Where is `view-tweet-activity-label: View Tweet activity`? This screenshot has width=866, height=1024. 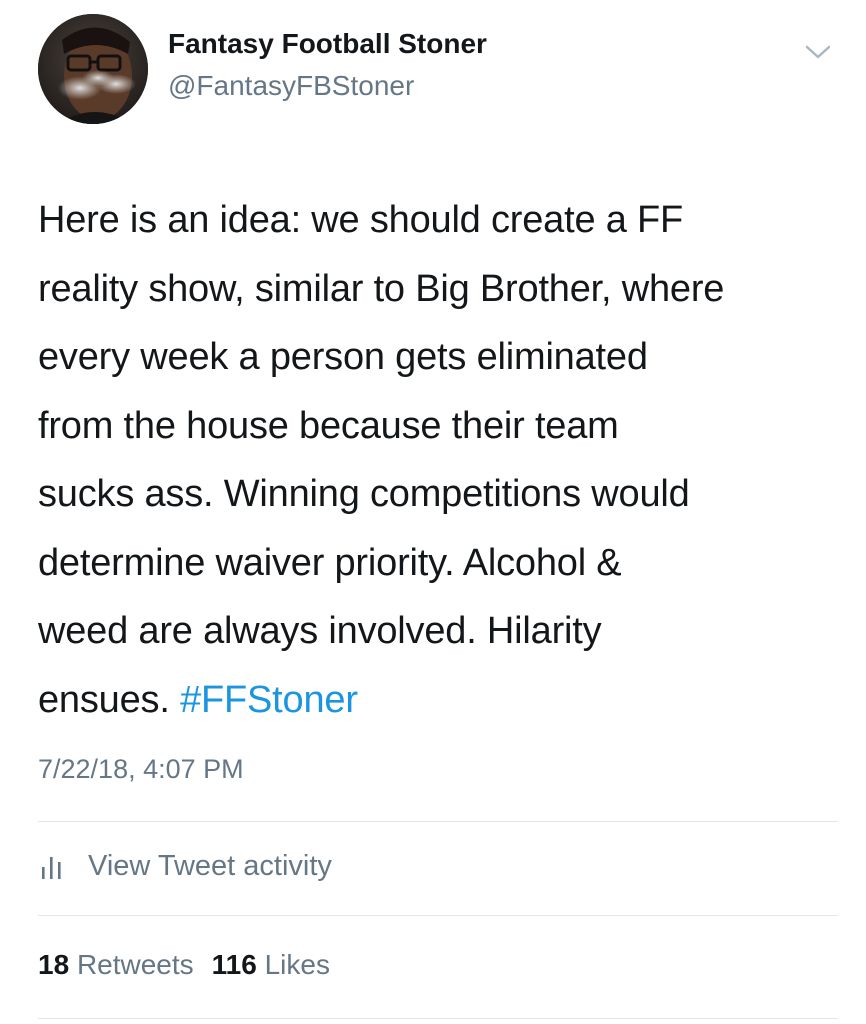 view-tweet-activity-label: View Tweet activity is located at coordinates (210, 865).